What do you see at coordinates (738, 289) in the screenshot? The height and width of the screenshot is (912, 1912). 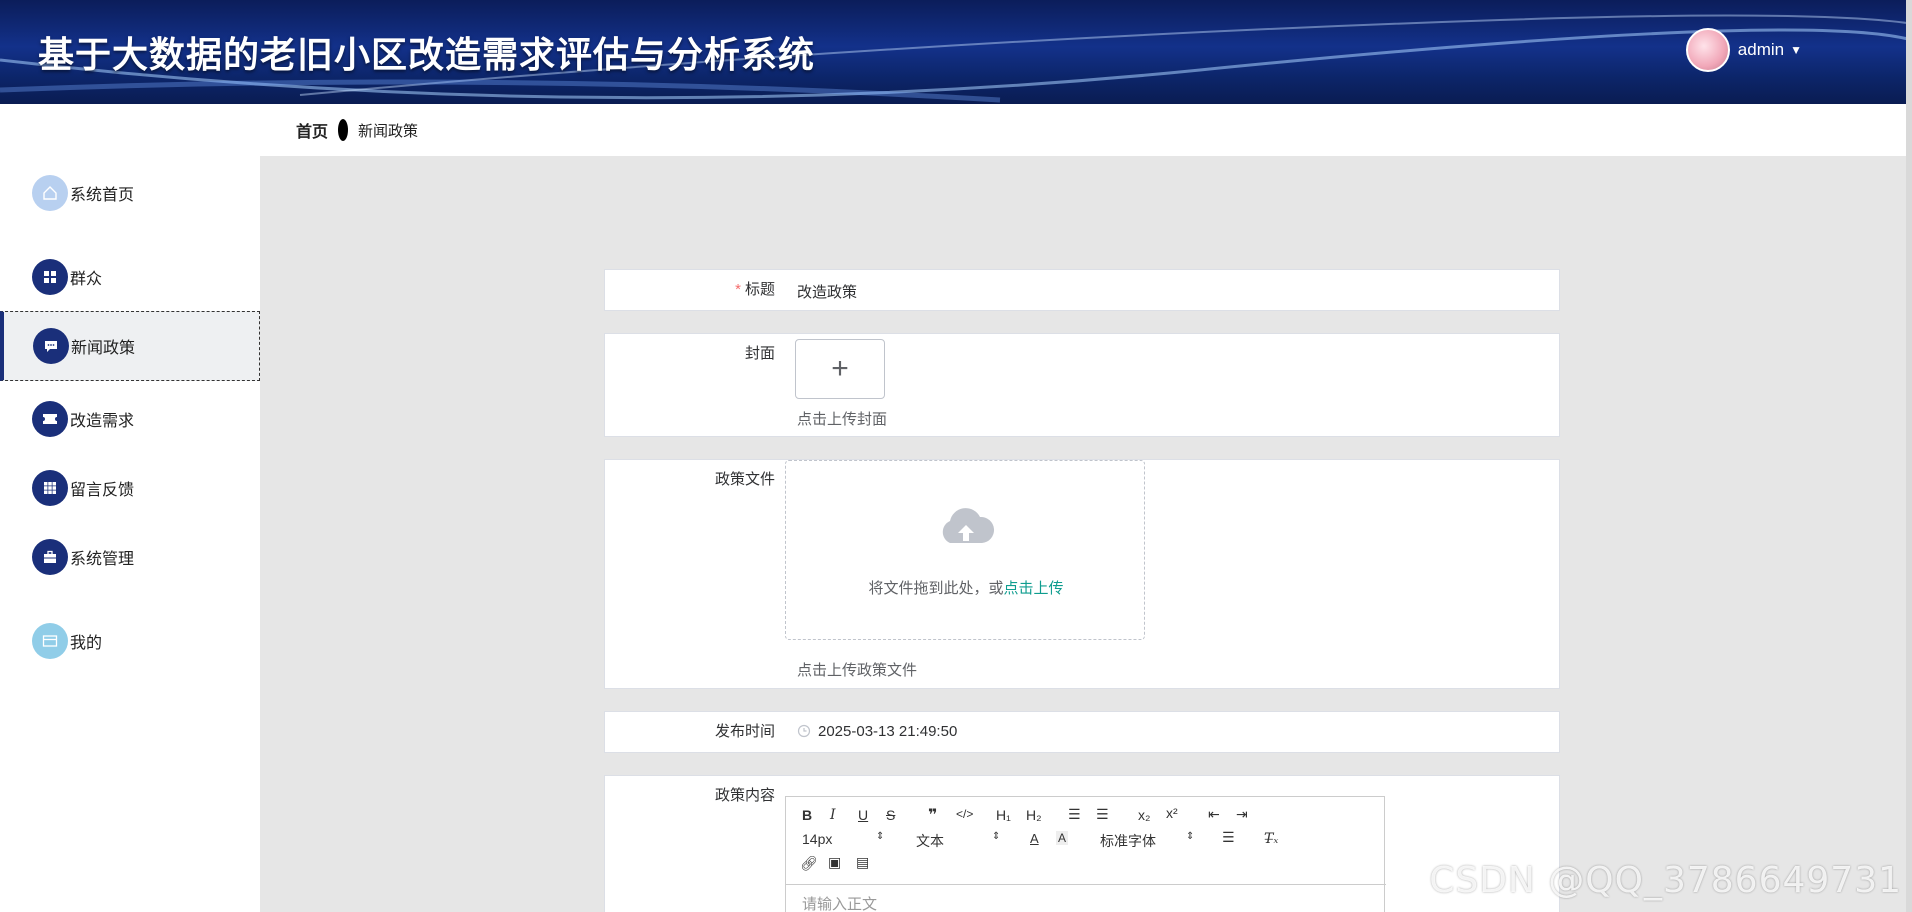 I see `required-mark: *` at bounding box center [738, 289].